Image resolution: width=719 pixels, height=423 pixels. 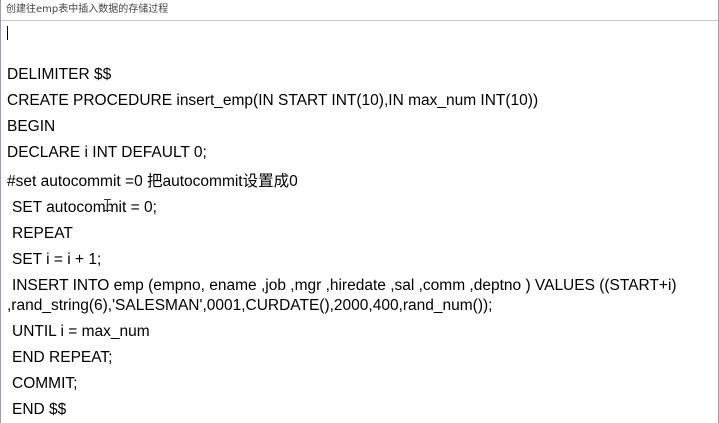 I want to click on code-line: DECLARE i INT DEFAULT 0;, so click(x=107, y=152).